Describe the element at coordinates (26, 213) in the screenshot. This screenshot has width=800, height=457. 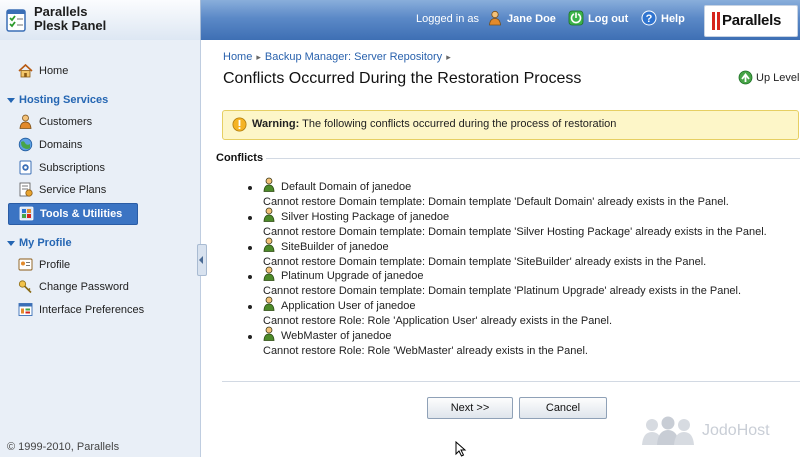
I see `tools-icon` at that location.